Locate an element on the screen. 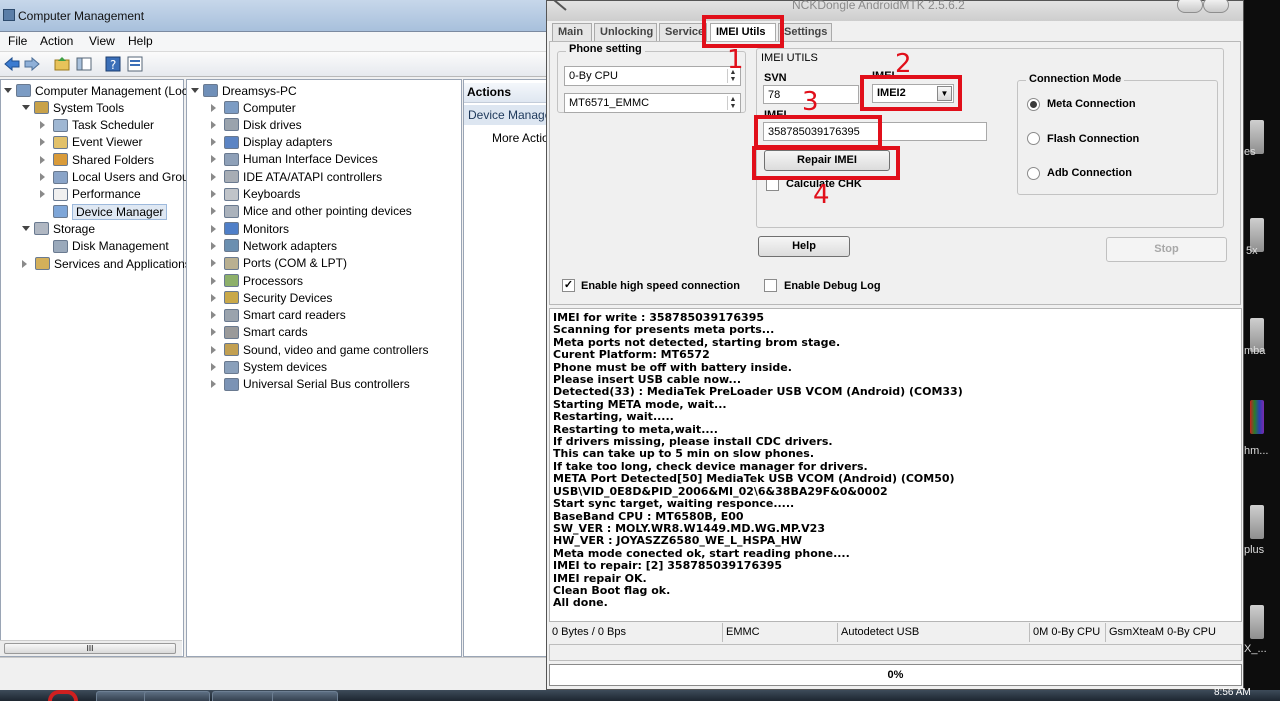 The image size is (1280, 701). menu-file: File is located at coordinates (17, 41).